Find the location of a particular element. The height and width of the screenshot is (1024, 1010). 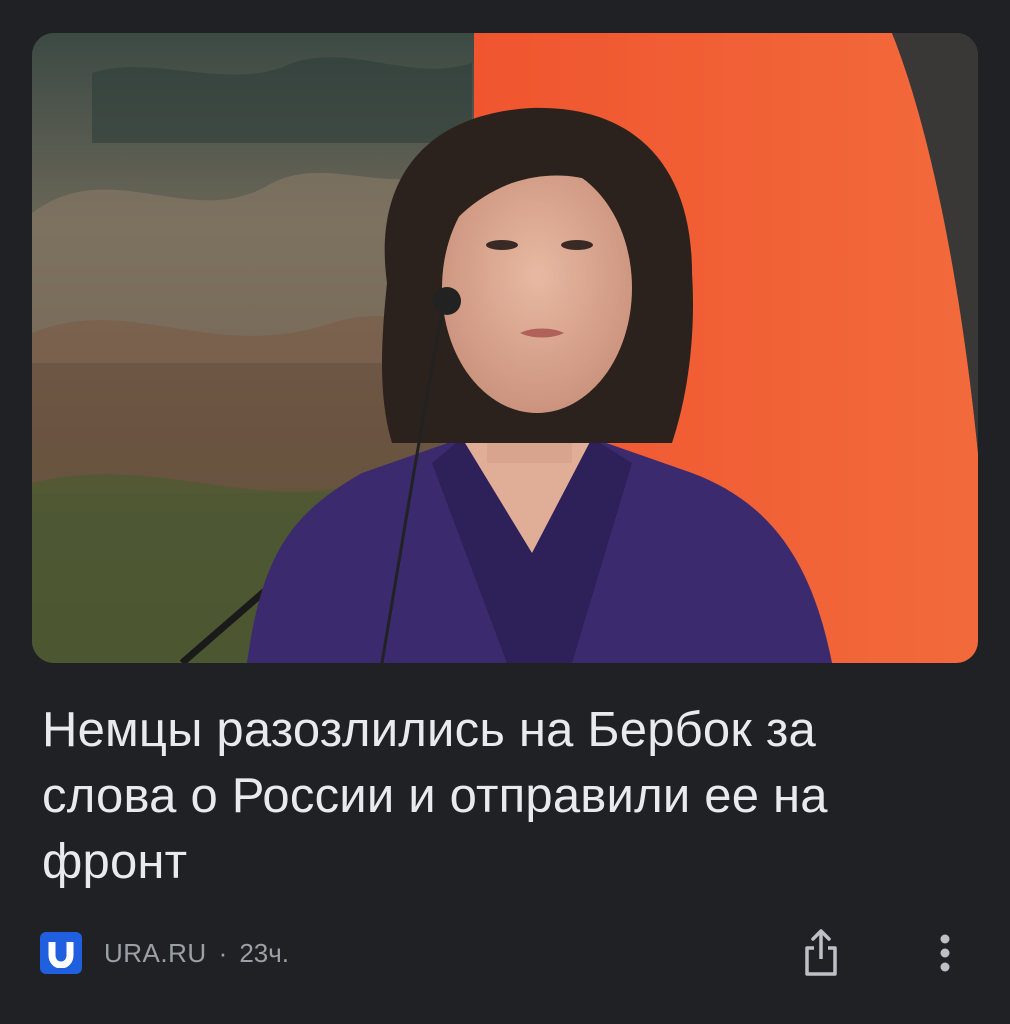

share-button is located at coordinates (821, 953).